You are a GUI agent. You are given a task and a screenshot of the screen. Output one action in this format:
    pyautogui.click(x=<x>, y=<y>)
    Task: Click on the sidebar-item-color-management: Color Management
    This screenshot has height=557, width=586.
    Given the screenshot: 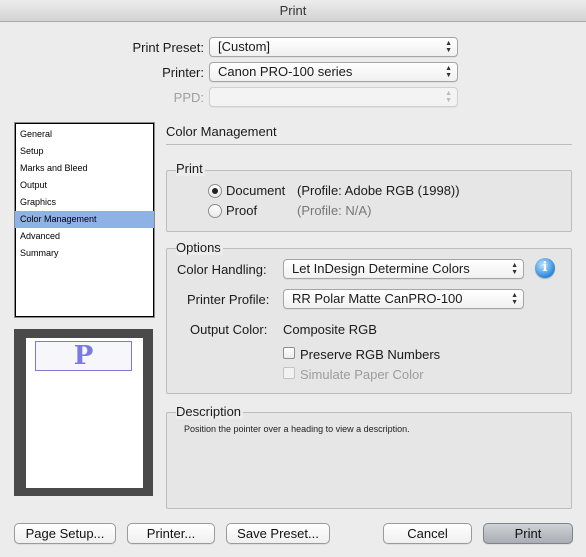 What is the action you would take?
    pyautogui.click(x=84, y=219)
    